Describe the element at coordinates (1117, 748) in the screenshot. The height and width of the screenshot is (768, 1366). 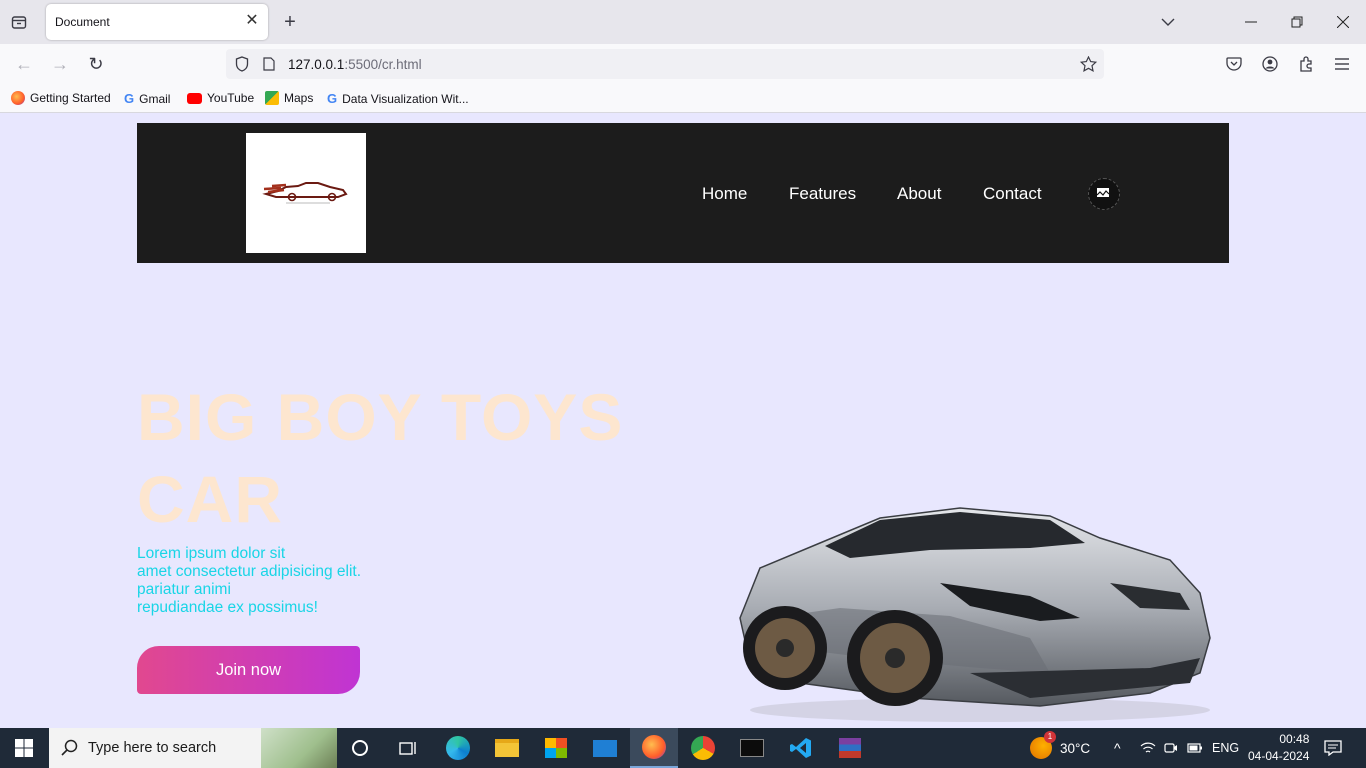
I see `show-hidden-icons: ^` at that location.